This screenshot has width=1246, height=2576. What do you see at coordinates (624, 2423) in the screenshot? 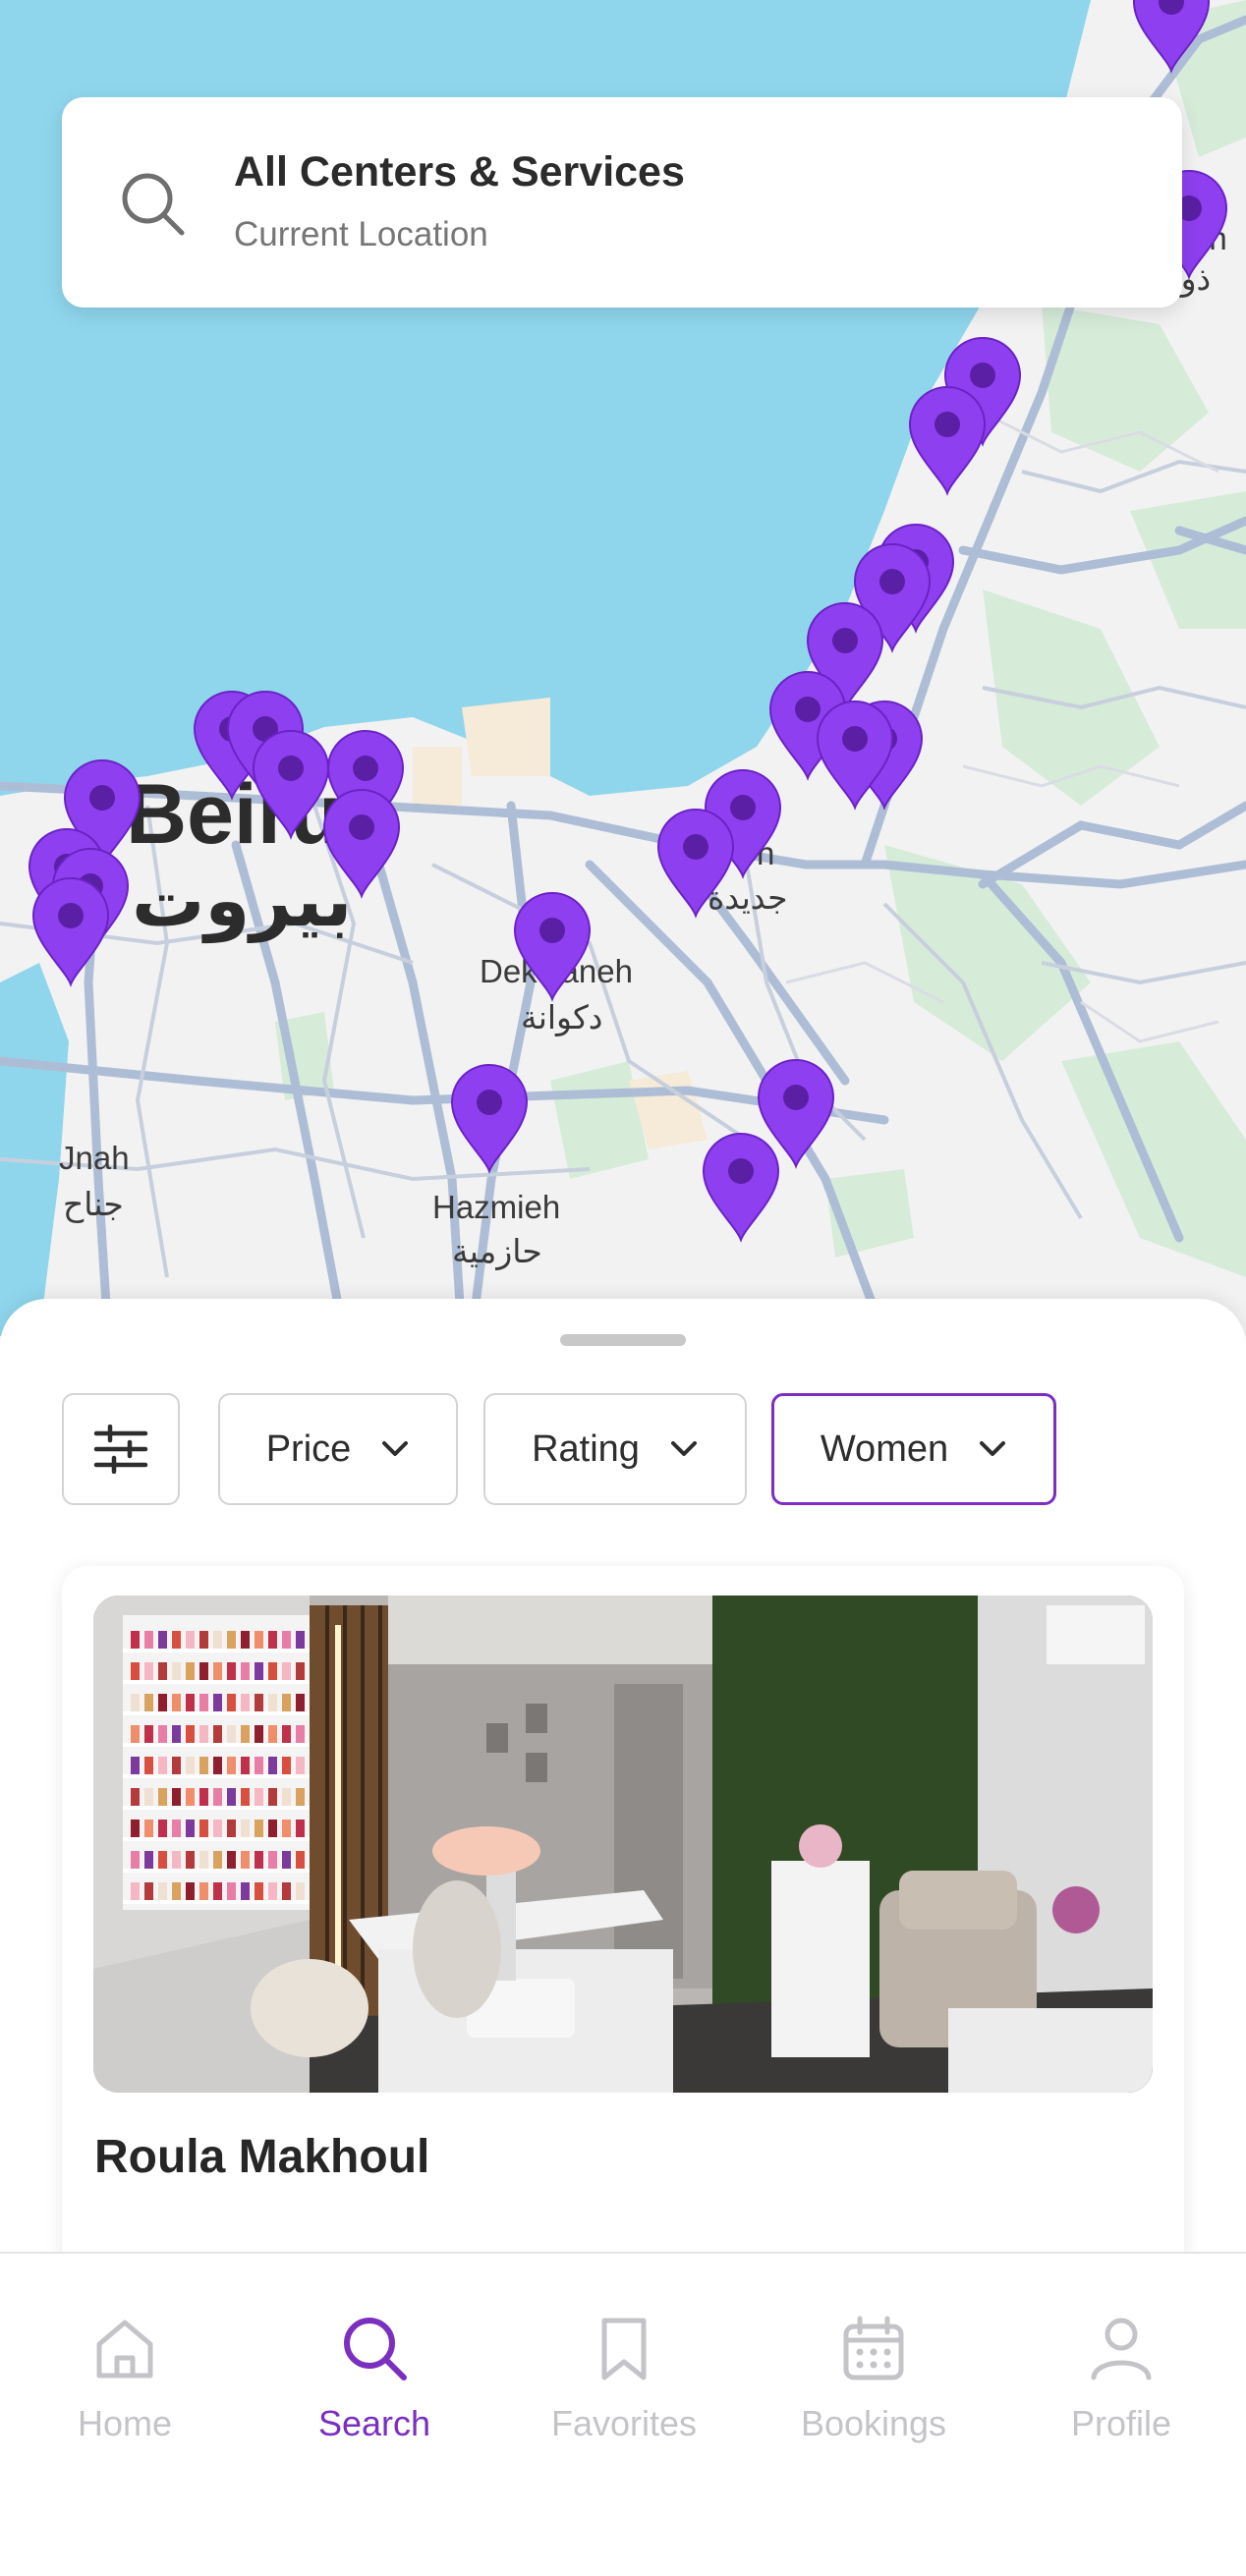
I see `tab-favorites-label: Favorites` at bounding box center [624, 2423].